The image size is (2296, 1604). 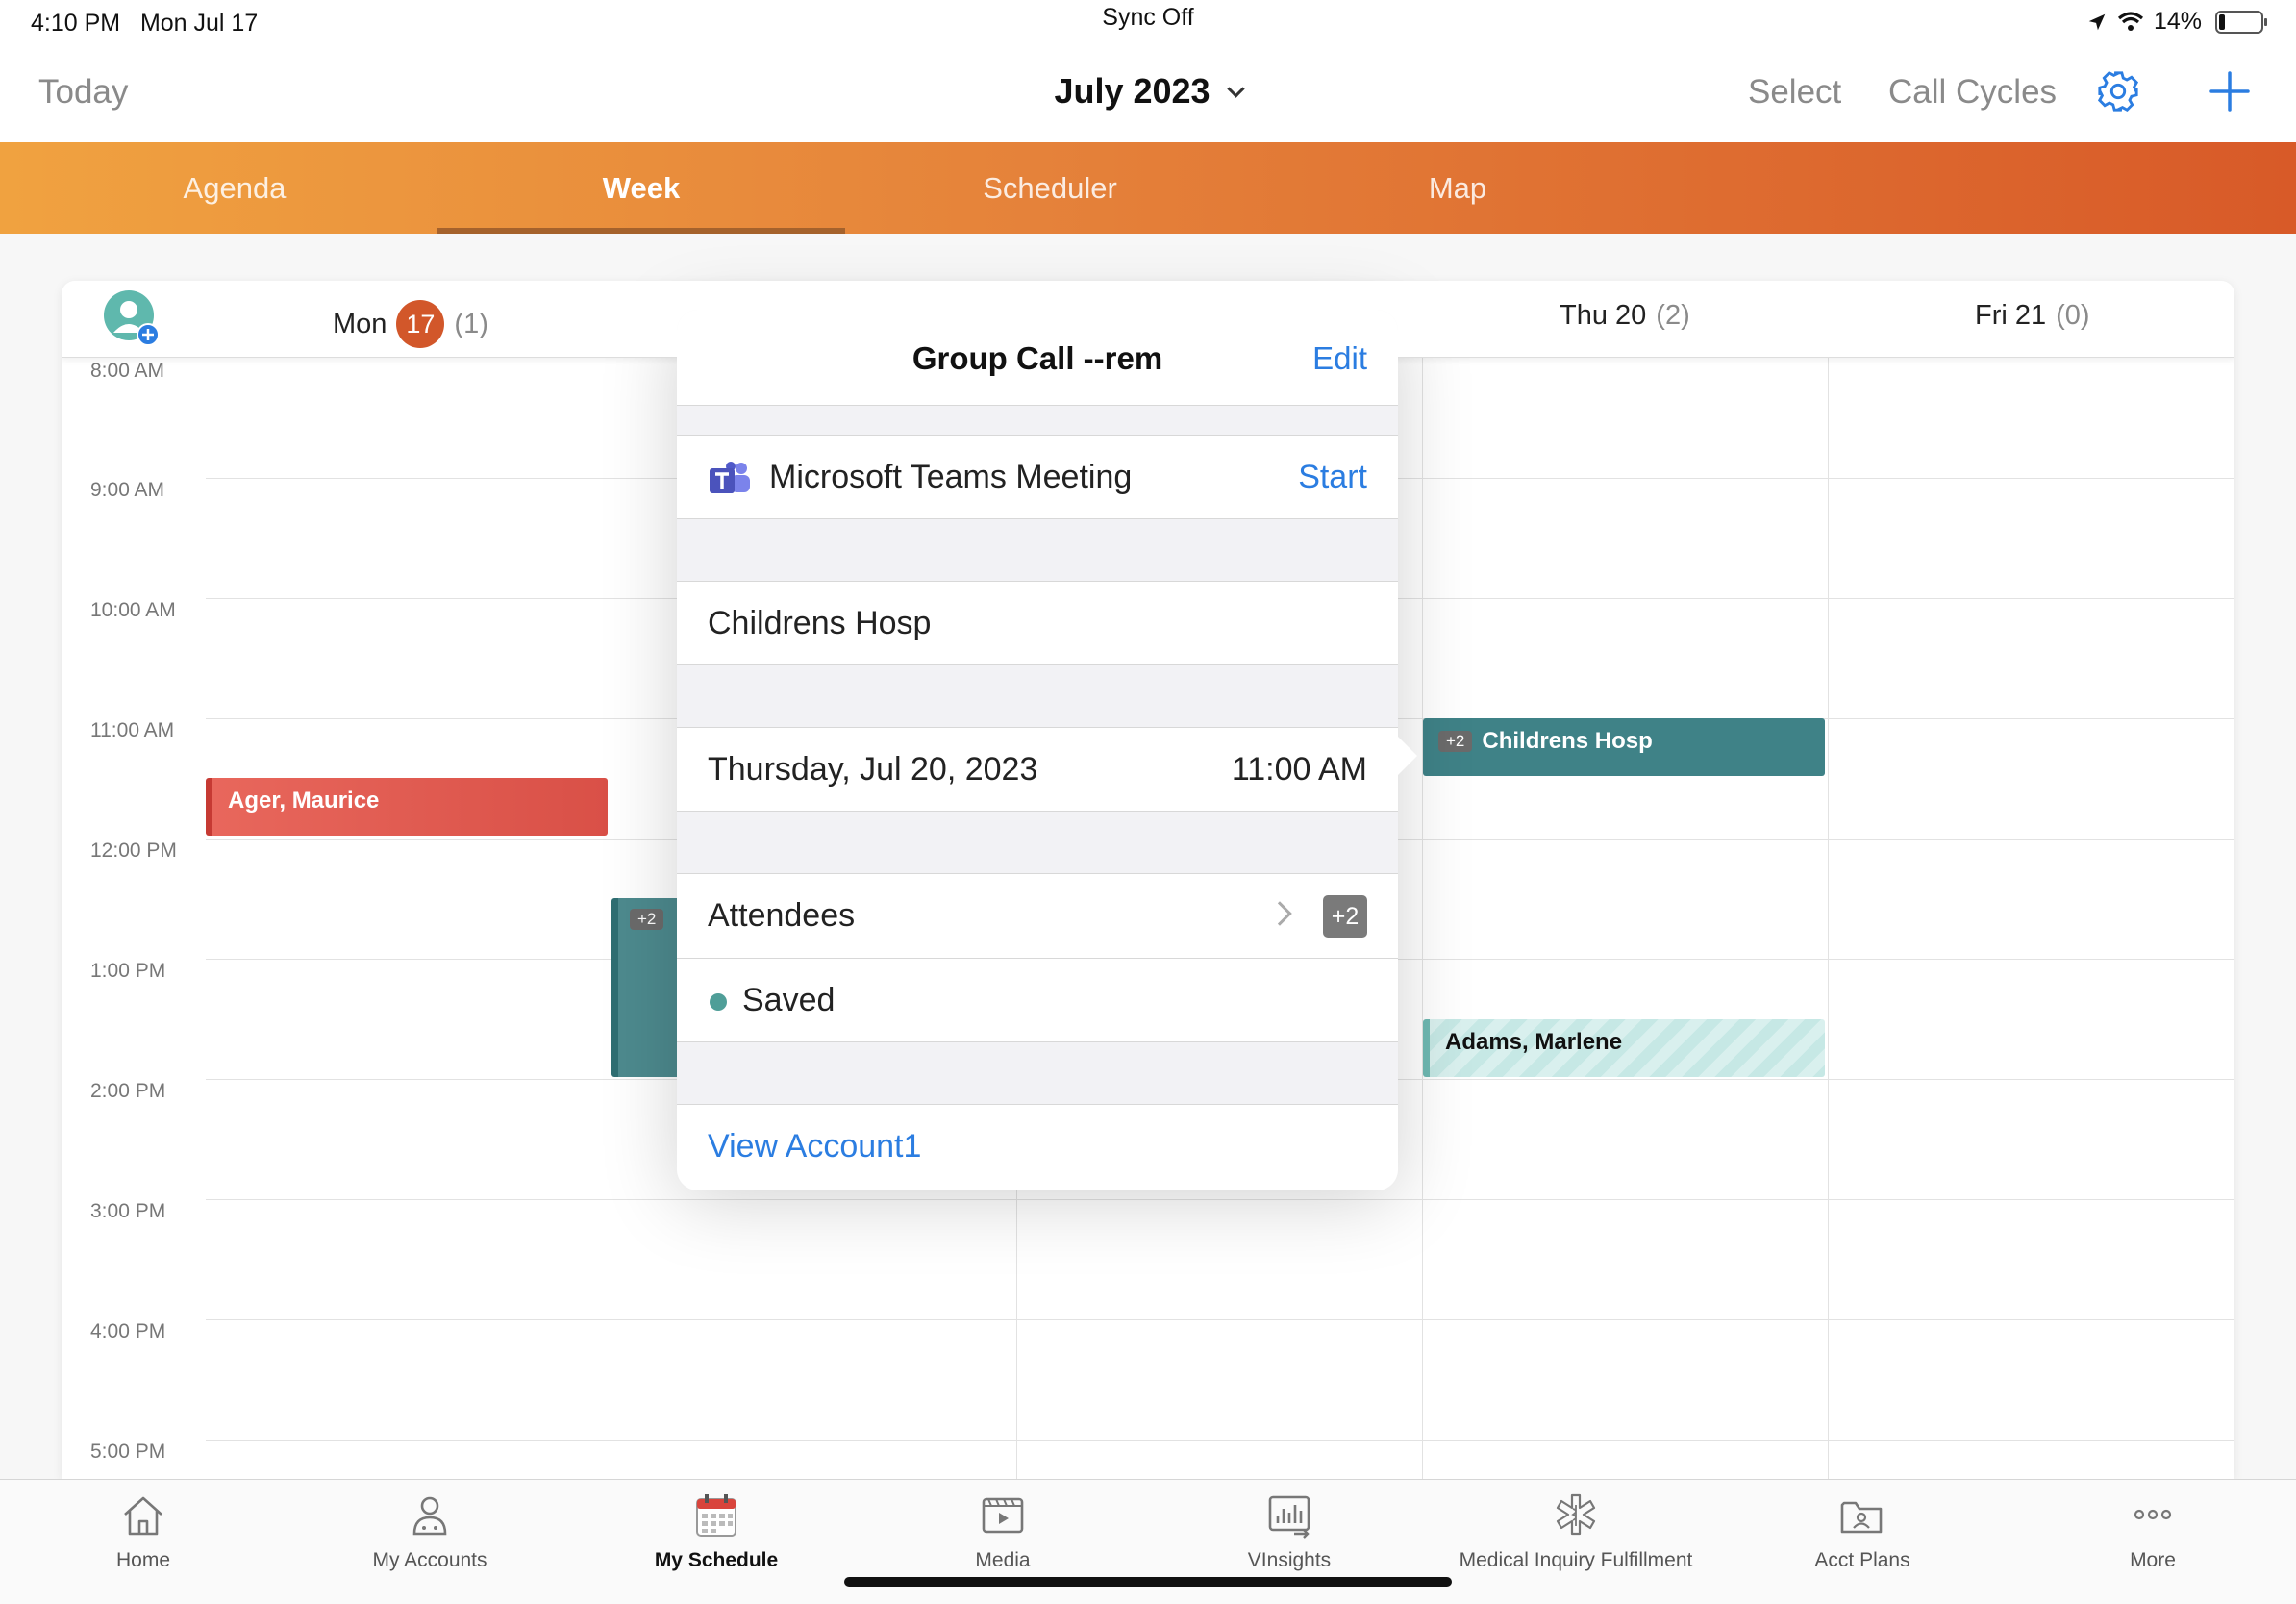 What do you see at coordinates (1406, 756) in the screenshot?
I see `popover-arrow` at bounding box center [1406, 756].